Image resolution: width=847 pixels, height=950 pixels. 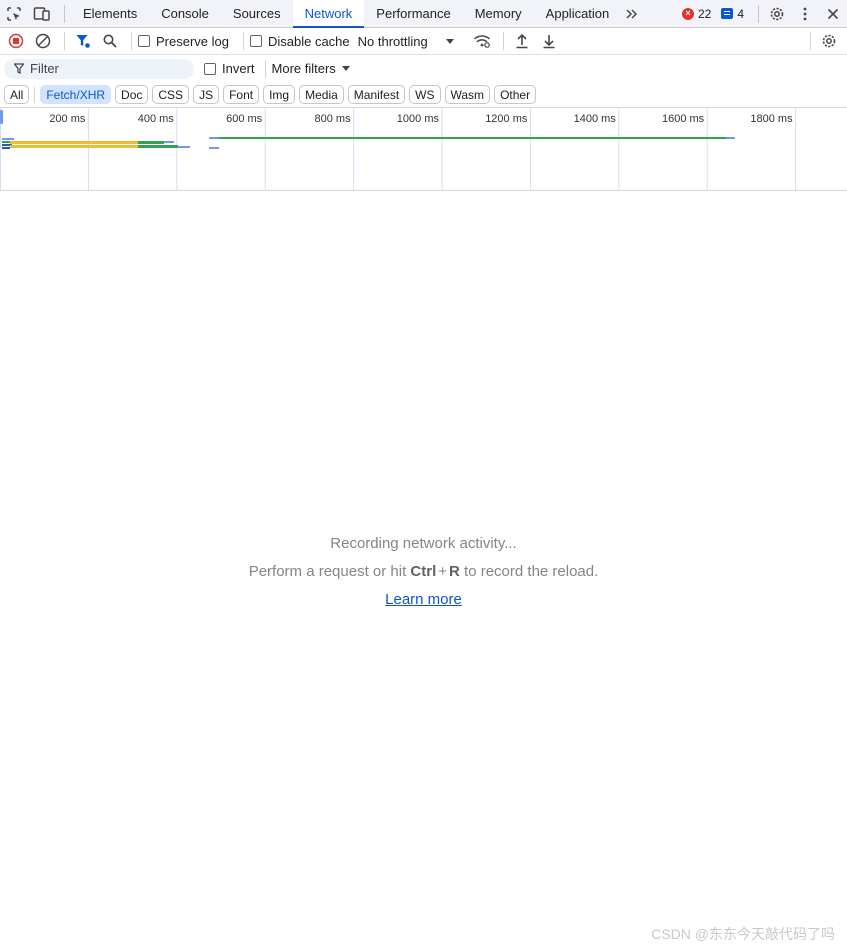 I want to click on more-filters-label: More filters, so click(x=303, y=68).